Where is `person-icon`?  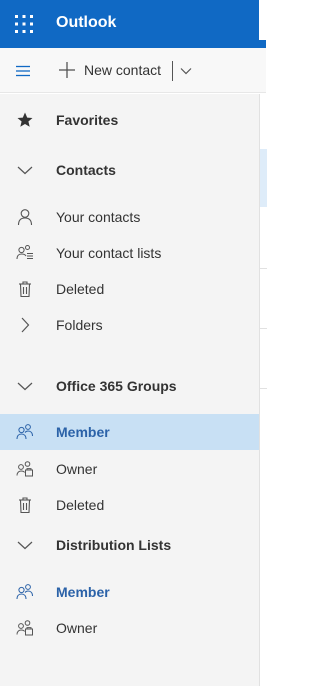 person-icon is located at coordinates (25, 217).